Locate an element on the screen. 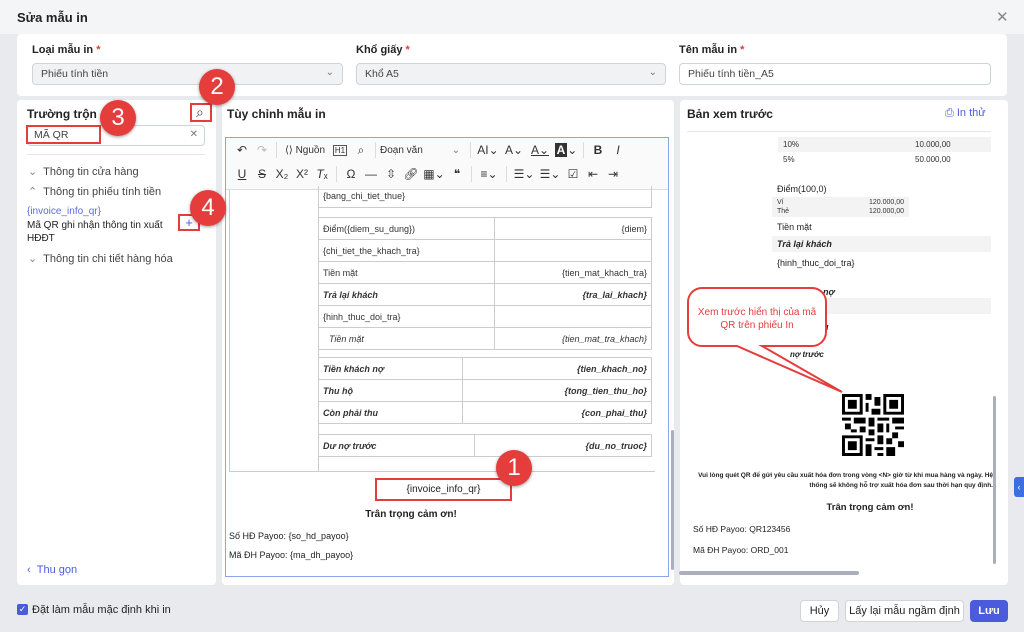 This screenshot has height=632, width=1024. outdent-icon: ⇤ is located at coordinates (593, 174).